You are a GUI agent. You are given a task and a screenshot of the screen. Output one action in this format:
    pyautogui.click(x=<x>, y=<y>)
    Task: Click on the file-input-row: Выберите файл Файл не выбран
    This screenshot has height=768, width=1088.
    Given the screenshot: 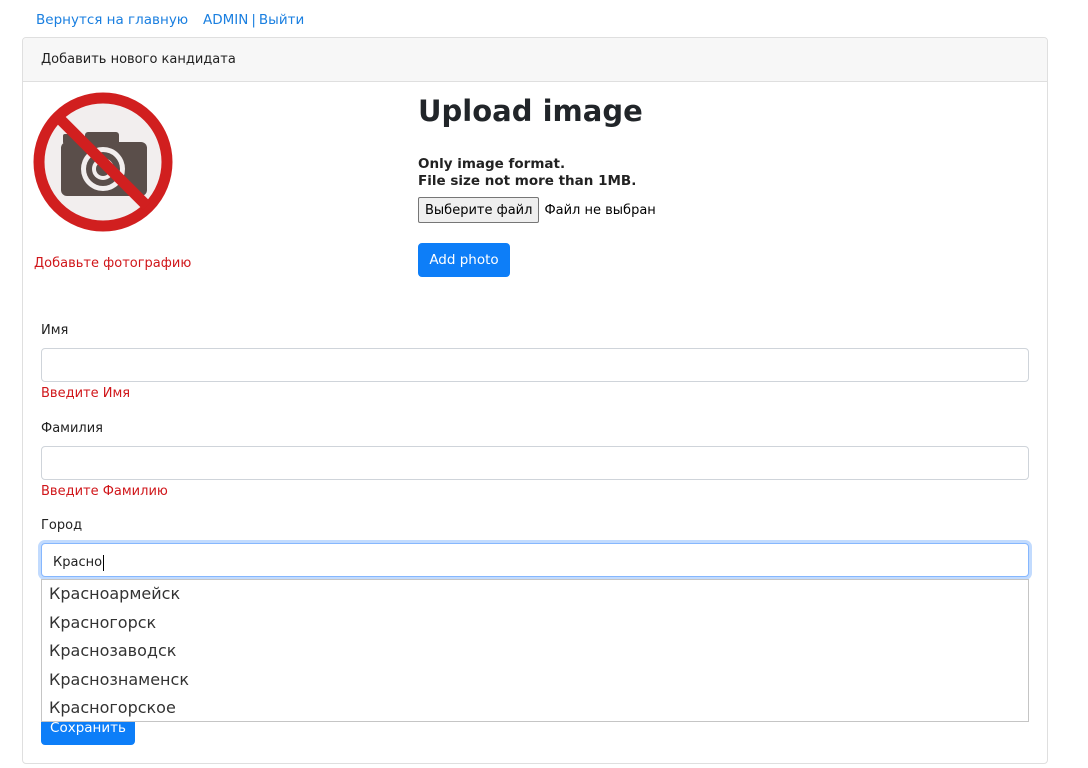 What is the action you would take?
    pyautogui.click(x=537, y=210)
    